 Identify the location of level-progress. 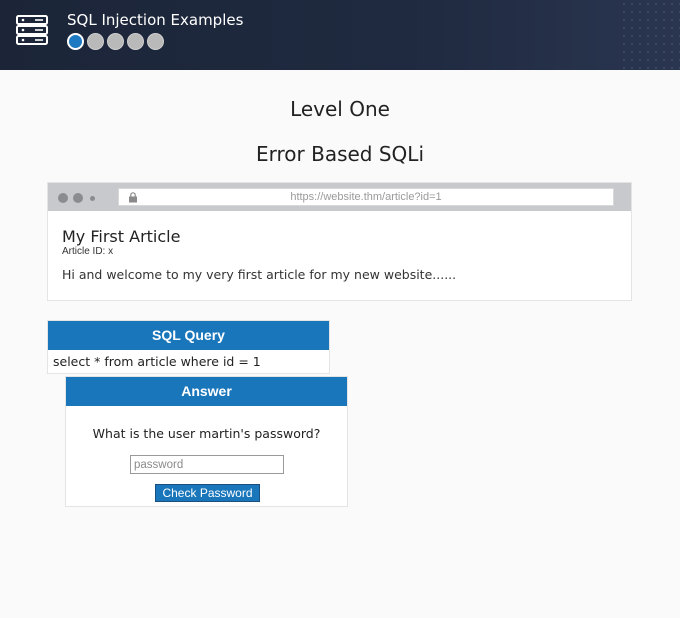
(115, 41).